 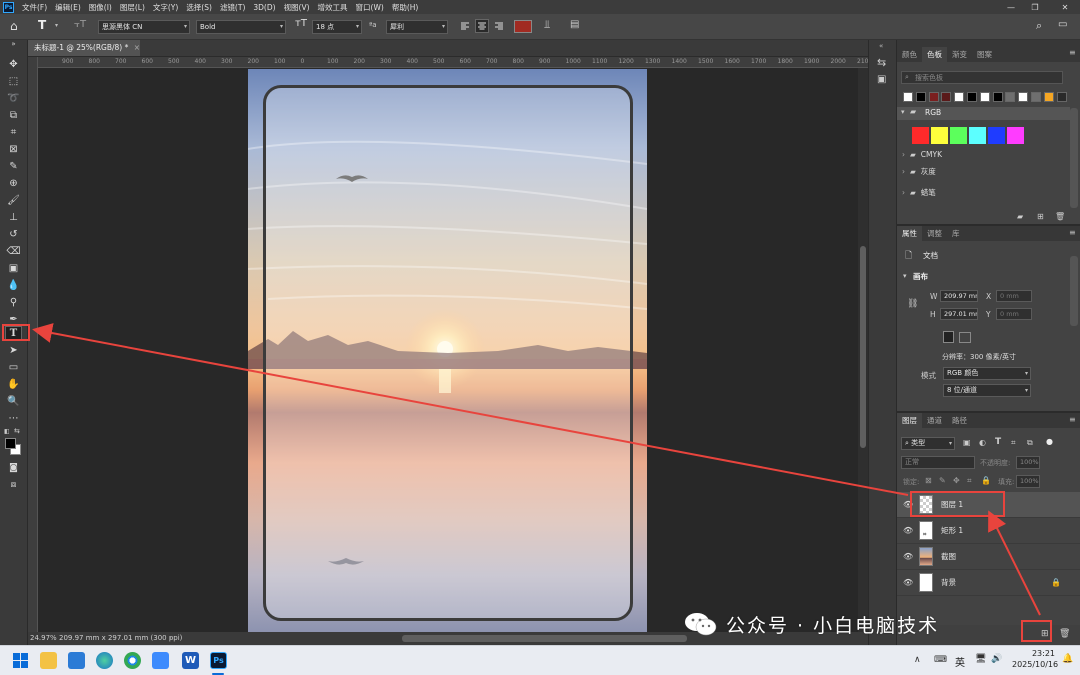 I want to click on volume-icon: 🔊, so click(x=996, y=659).